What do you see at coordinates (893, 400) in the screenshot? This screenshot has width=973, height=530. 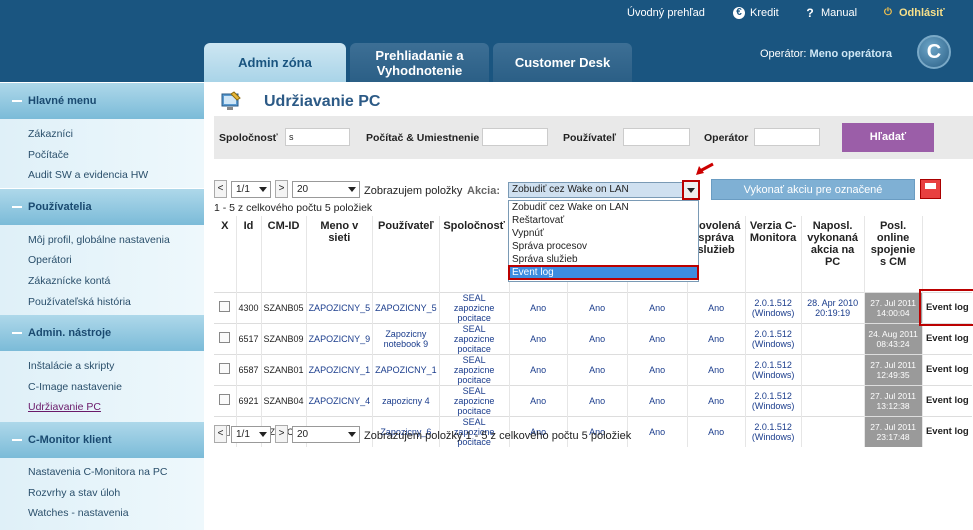 I see `cell-online: 27. Jul 2011 13:12:38` at bounding box center [893, 400].